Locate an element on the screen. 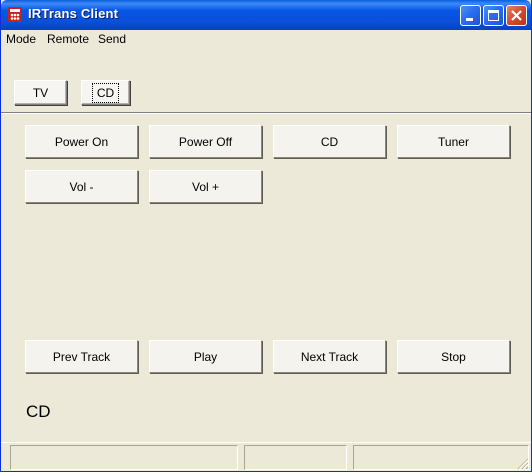  close-button is located at coordinates (516, 15).